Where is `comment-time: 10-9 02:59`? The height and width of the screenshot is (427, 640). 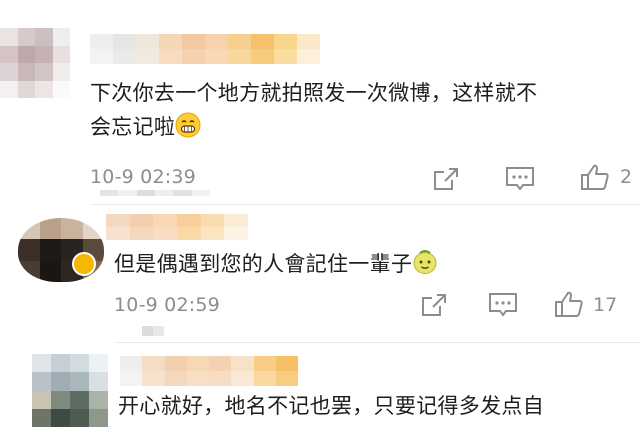
comment-time: 10-9 02:59 is located at coordinates (167, 305).